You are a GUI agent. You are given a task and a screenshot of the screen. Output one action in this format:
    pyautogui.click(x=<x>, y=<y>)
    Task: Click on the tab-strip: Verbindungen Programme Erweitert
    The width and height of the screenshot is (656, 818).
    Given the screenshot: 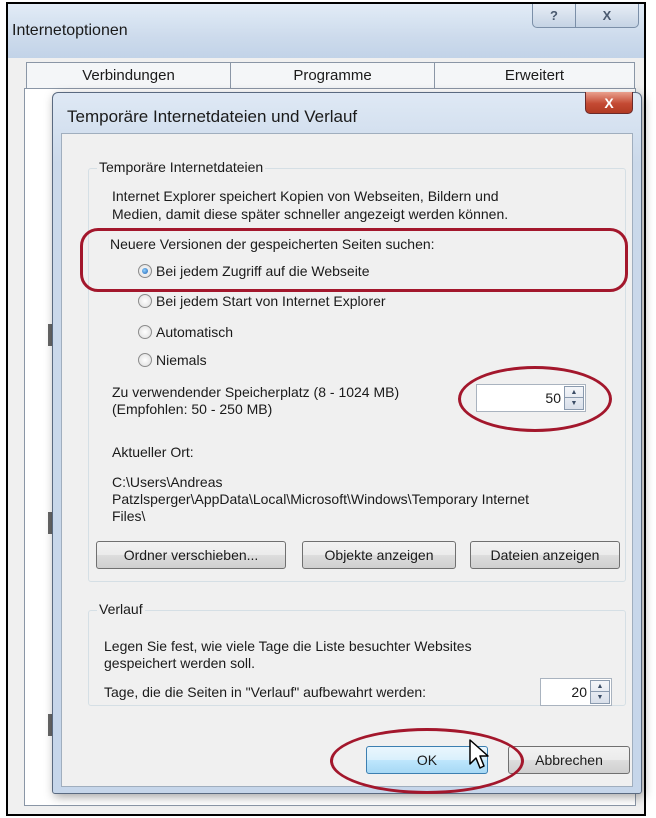 What is the action you would take?
    pyautogui.click(x=331, y=75)
    